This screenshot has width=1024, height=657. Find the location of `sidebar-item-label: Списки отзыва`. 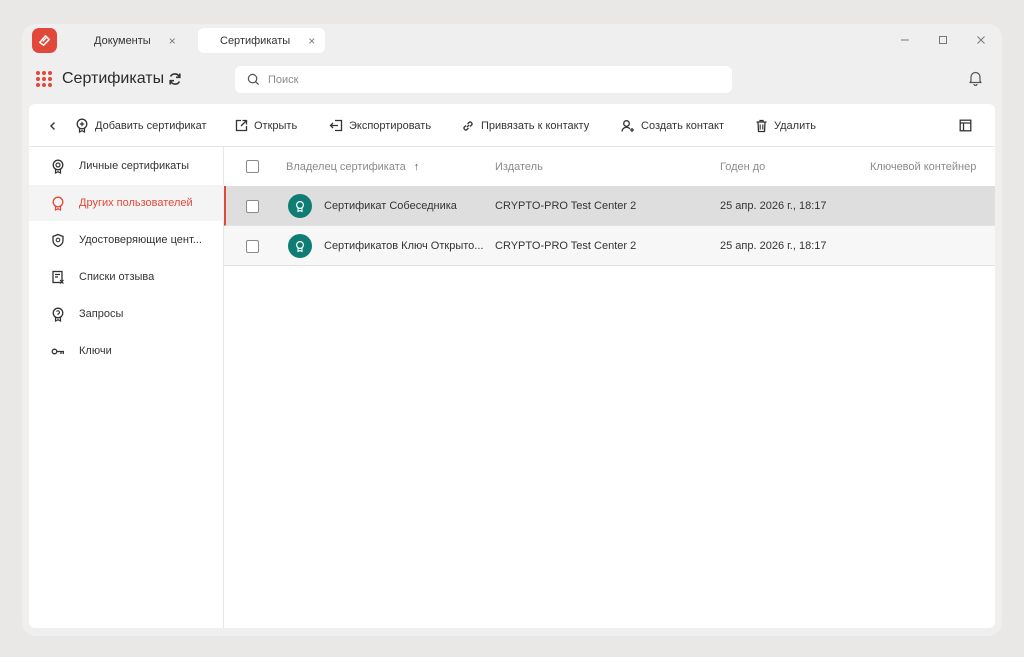

sidebar-item-label: Списки отзыва is located at coordinates (117, 277).